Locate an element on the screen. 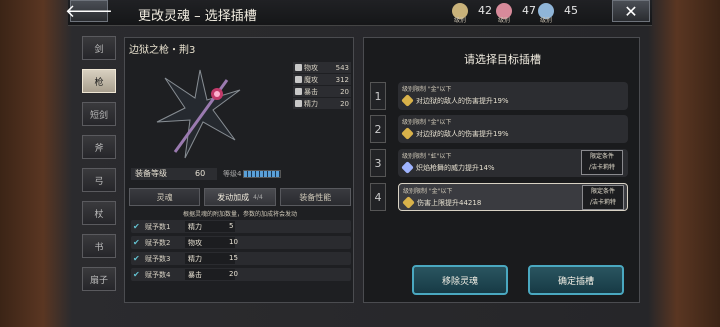 This screenshot has width=720, height=327. slot-requirement: 级别限制 "虹"以下 is located at coordinates (427, 156).